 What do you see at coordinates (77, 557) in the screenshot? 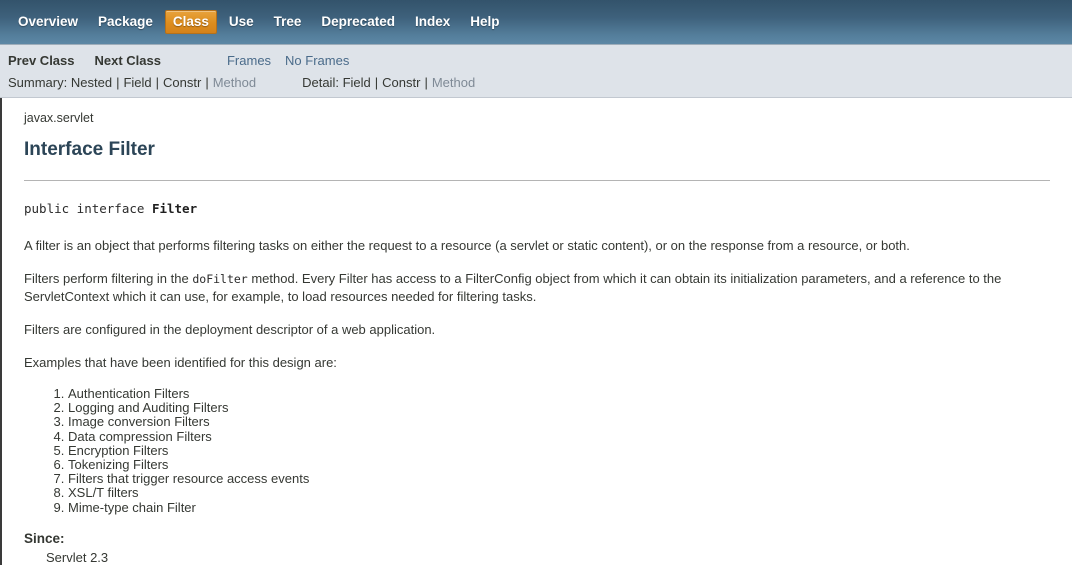
I see `since-value: Servlet 2.3` at bounding box center [77, 557].